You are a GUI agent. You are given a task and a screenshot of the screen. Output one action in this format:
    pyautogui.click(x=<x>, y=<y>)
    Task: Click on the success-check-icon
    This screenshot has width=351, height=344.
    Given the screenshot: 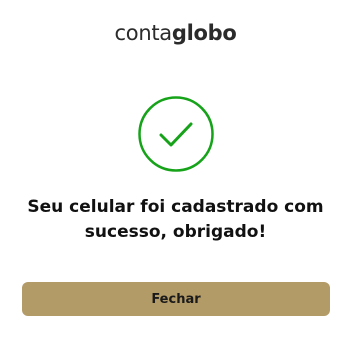 What is the action you would take?
    pyautogui.click(x=176, y=134)
    